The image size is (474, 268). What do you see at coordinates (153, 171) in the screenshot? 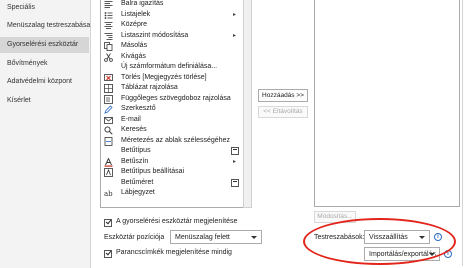
I see `list-item-label: Betűtípus beállításai` at bounding box center [153, 171].